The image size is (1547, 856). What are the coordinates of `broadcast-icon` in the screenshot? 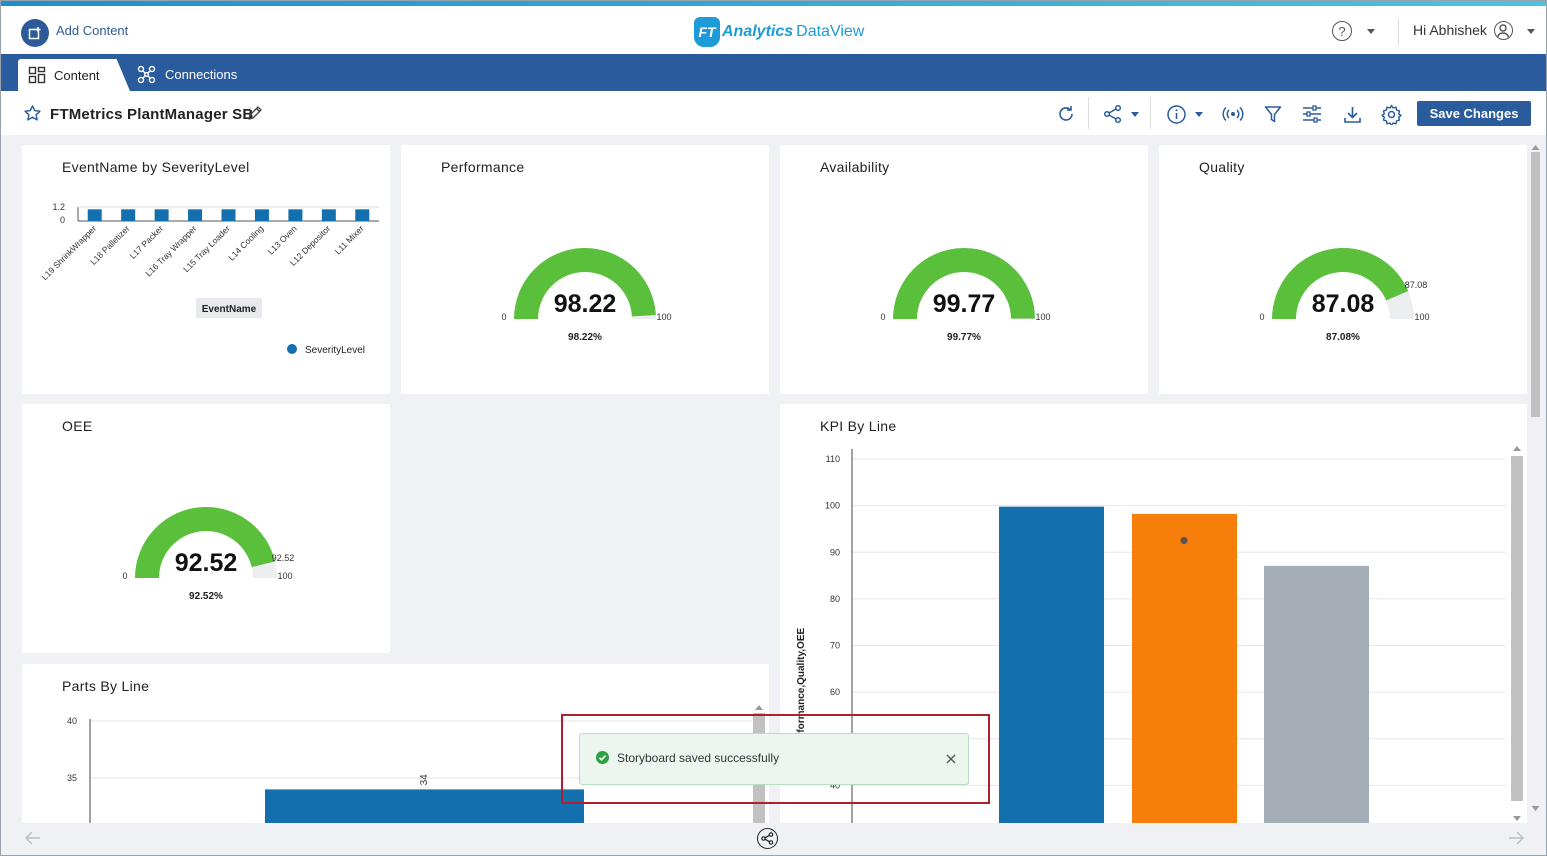 It's located at (1233, 114).